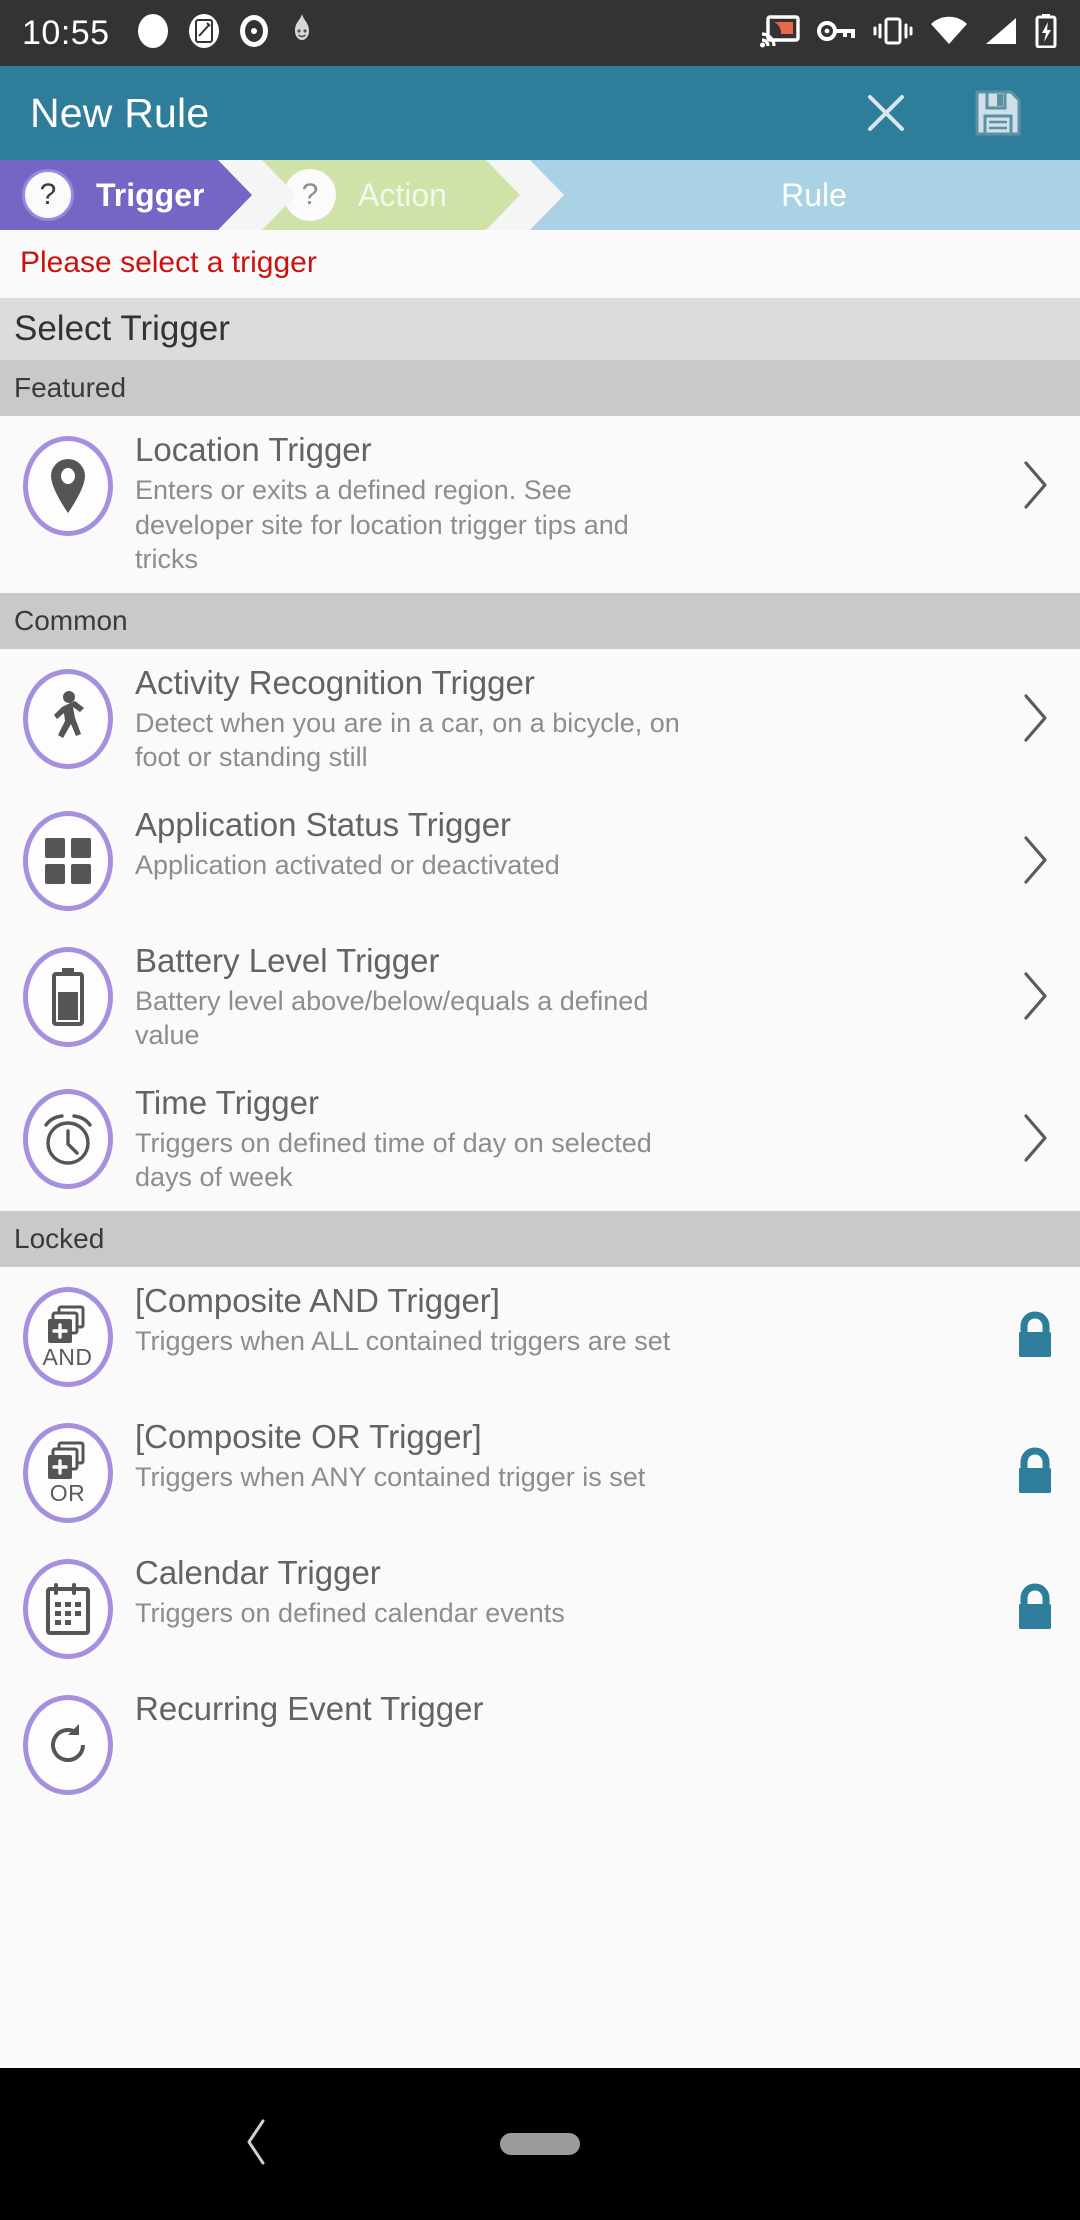 The width and height of the screenshot is (1080, 2220). I want to click on list-item-title: [Composite OR Trigger], so click(308, 1436).